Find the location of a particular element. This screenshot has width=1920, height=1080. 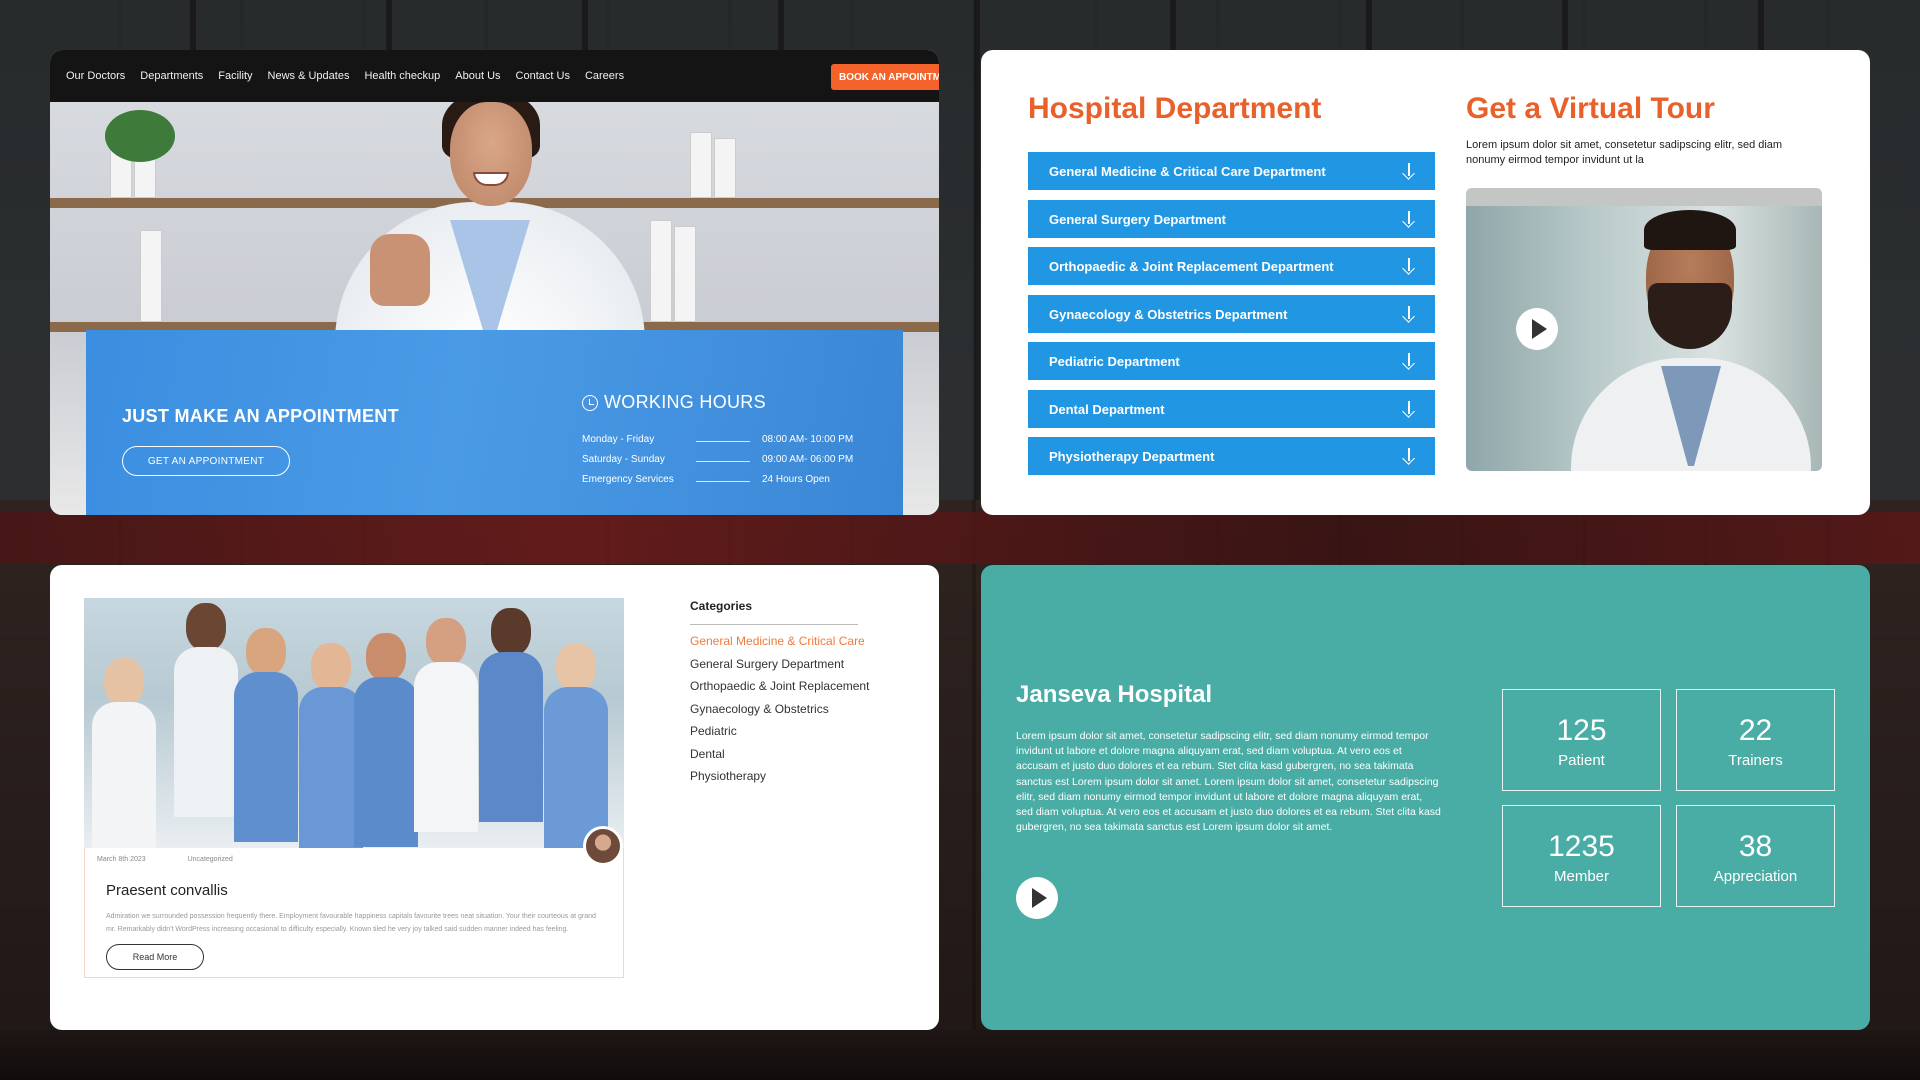

stat-label: Trainers is located at coordinates (1755, 760).